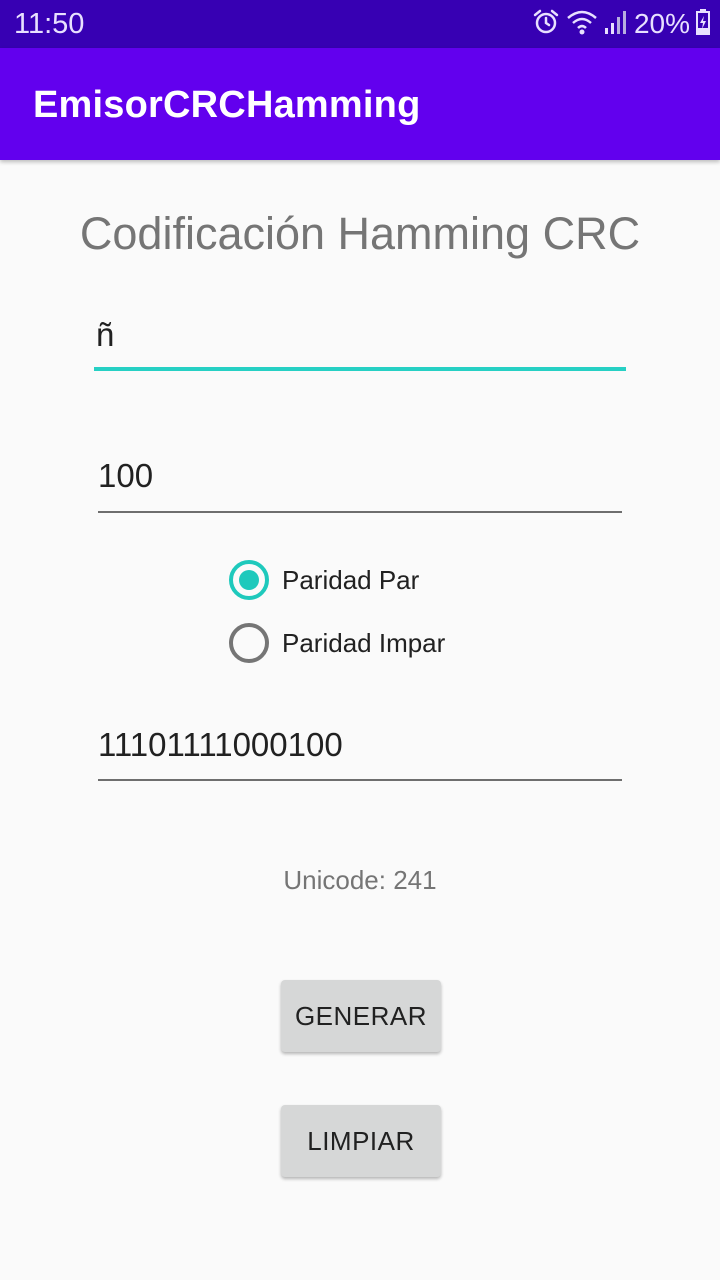 Image resolution: width=720 pixels, height=1280 pixels. Describe the element at coordinates (360, 880) in the screenshot. I see `unicode-value-text: Unicode: 241` at that location.